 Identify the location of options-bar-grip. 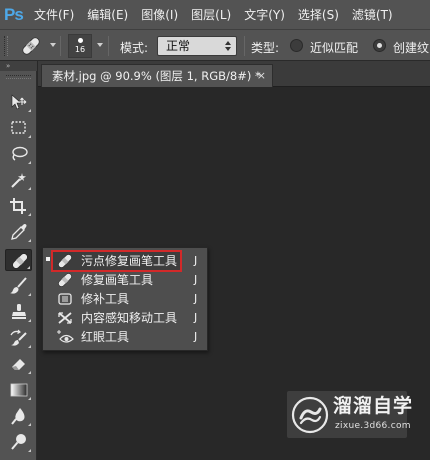
(6, 46).